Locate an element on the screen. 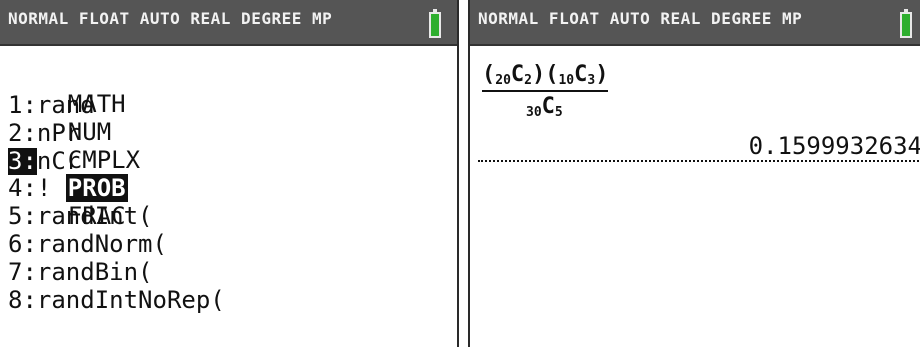  result-value: 0.1599932634 is located at coordinates (833, 146).